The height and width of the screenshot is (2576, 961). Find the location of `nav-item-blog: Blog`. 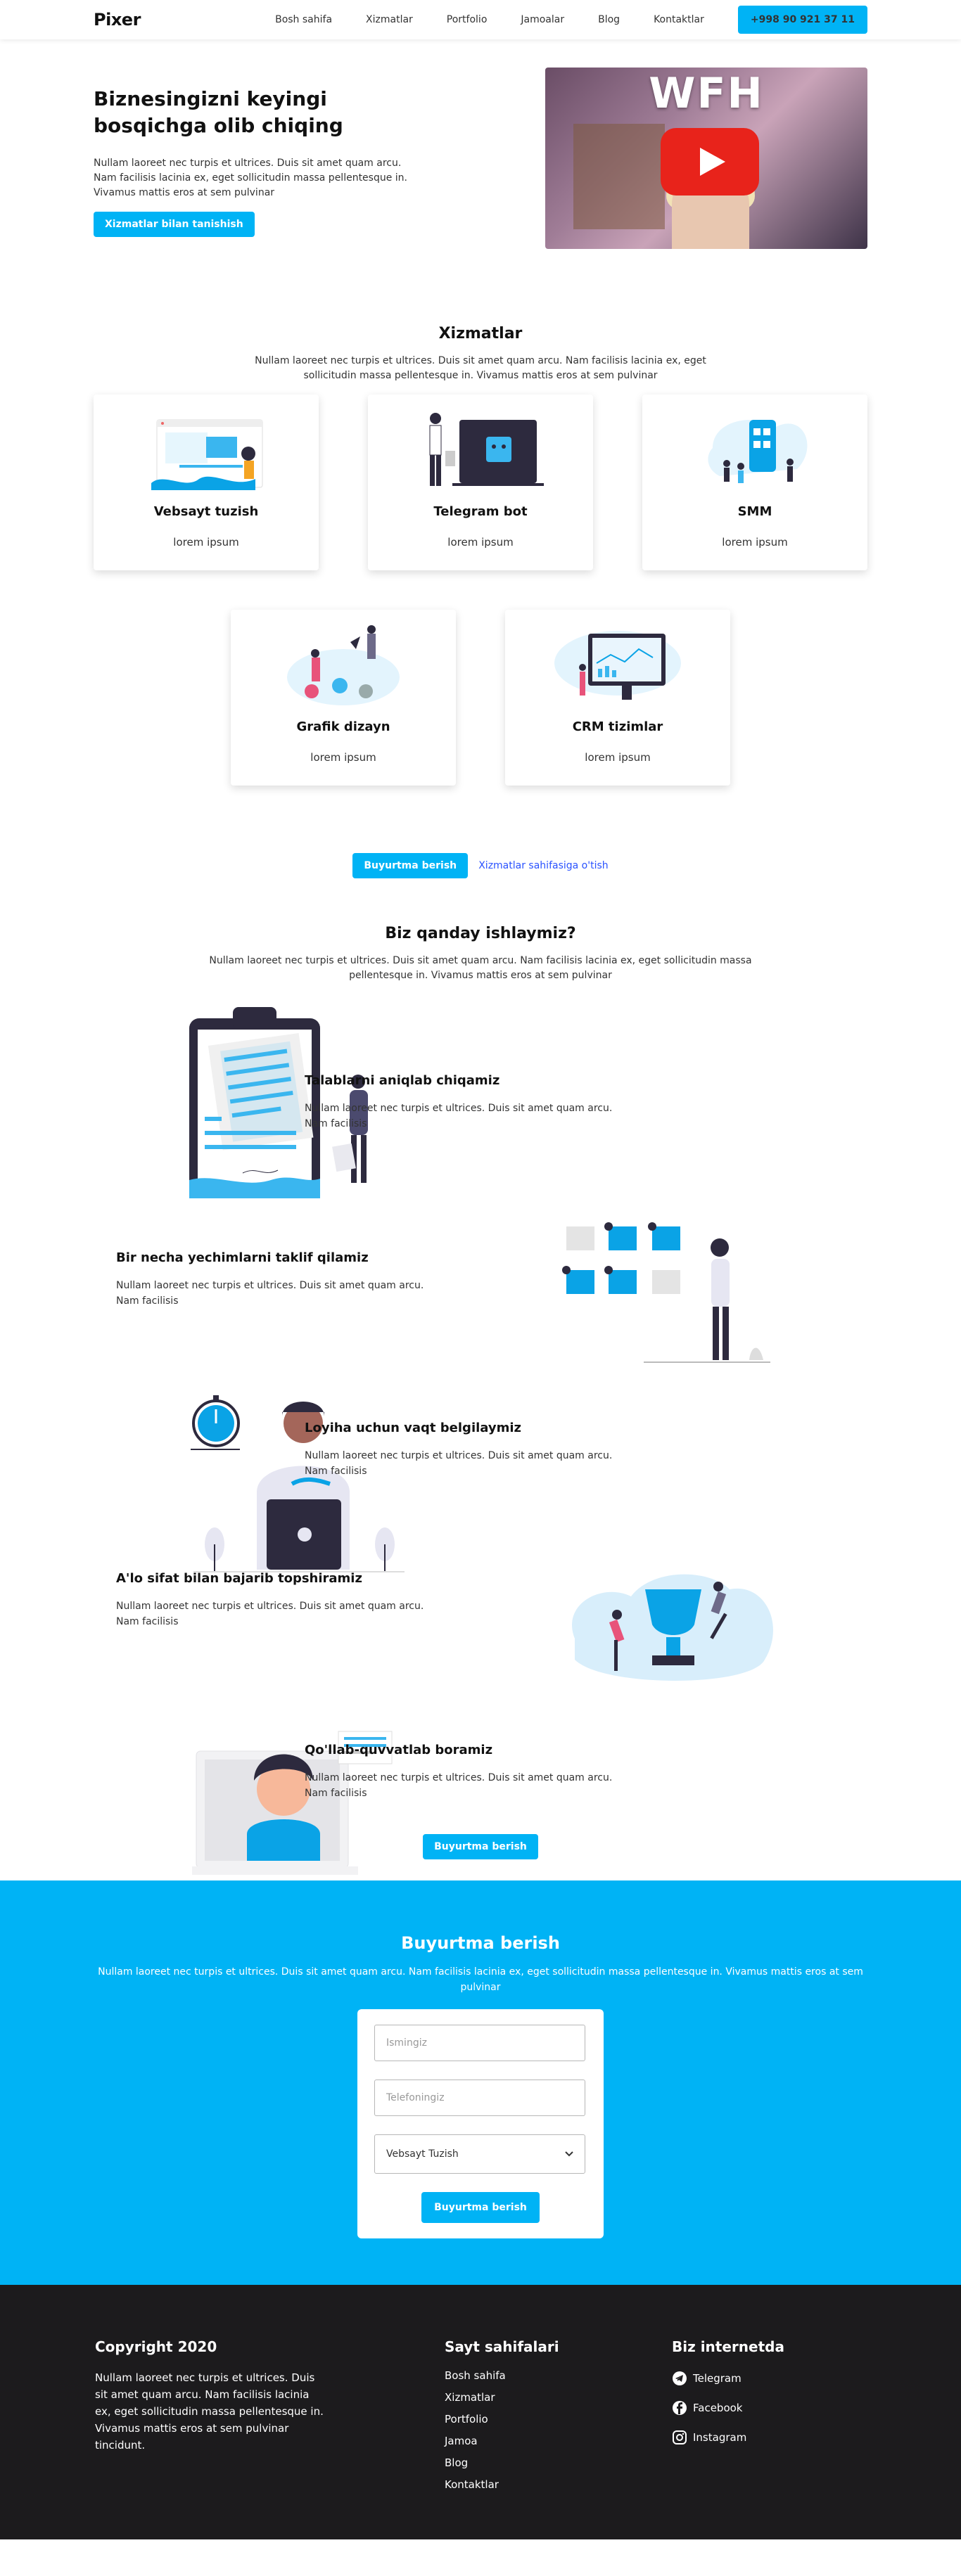

nav-item-blog: Blog is located at coordinates (609, 19).